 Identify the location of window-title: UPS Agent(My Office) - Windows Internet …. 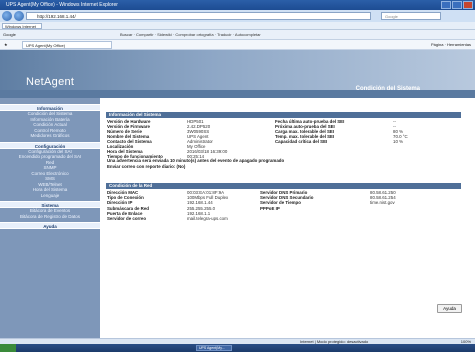
(62, 5).